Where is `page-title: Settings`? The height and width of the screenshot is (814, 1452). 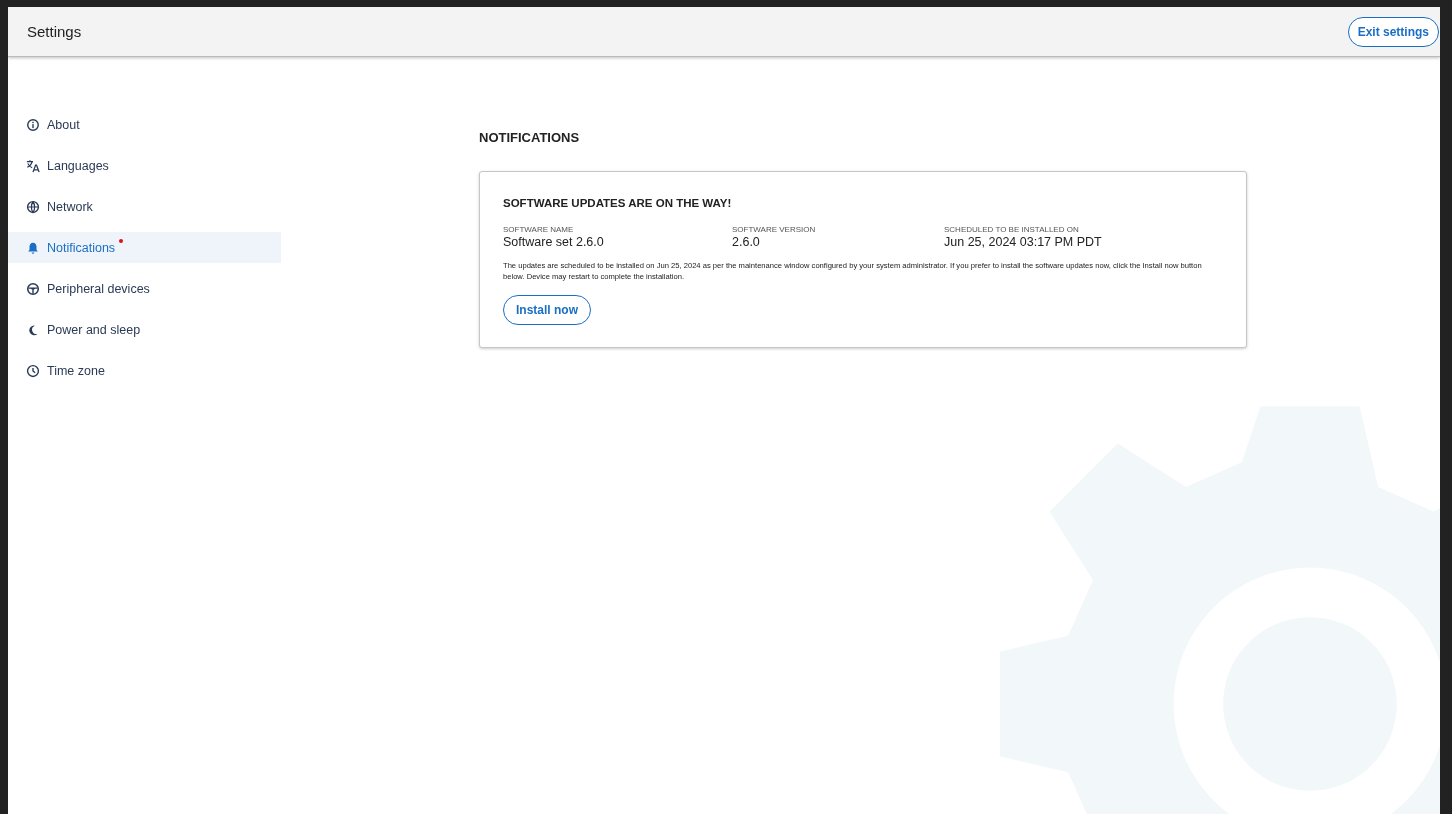
page-title: Settings is located at coordinates (54, 31).